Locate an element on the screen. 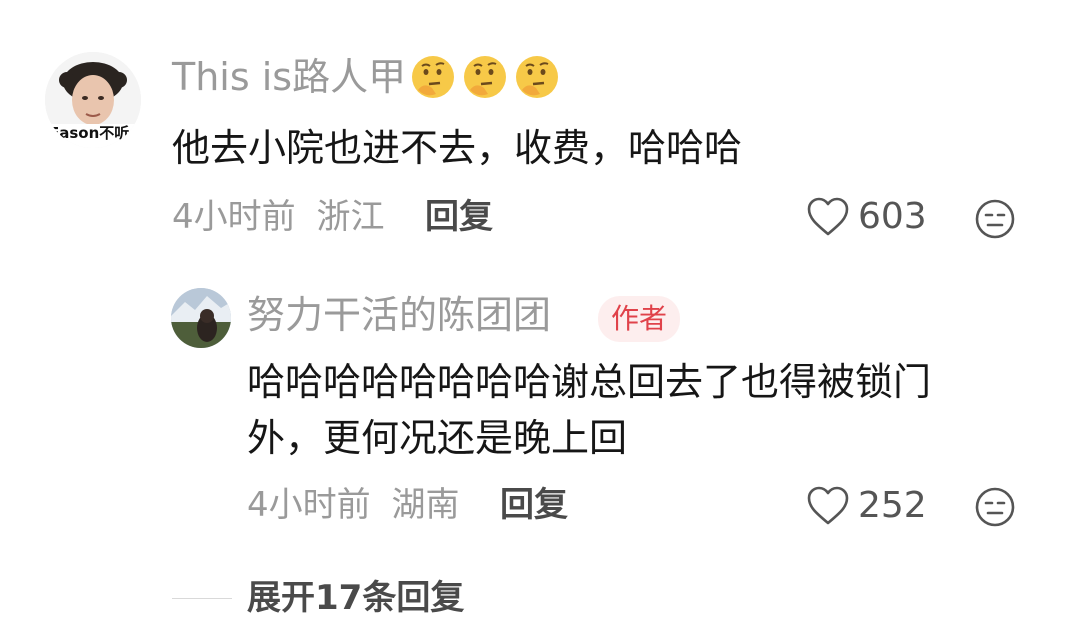 This screenshot has height=624, width=1080. reply-reply-button: 回复 is located at coordinates (534, 505).